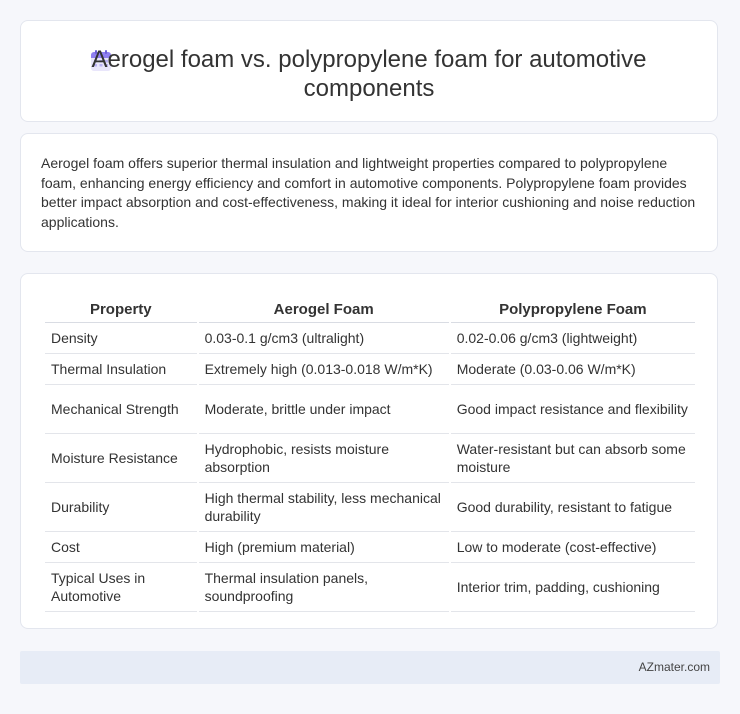 This screenshot has width=740, height=714. Describe the element at coordinates (121, 458) in the screenshot. I see `table-cell: Moisture Resistance` at that location.